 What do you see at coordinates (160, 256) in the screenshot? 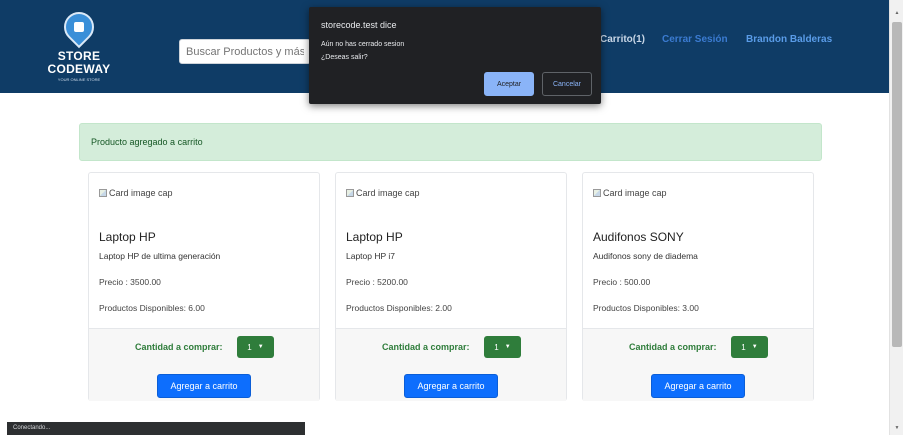
I see `card-description: Laptop HP de ultima generación` at bounding box center [160, 256].